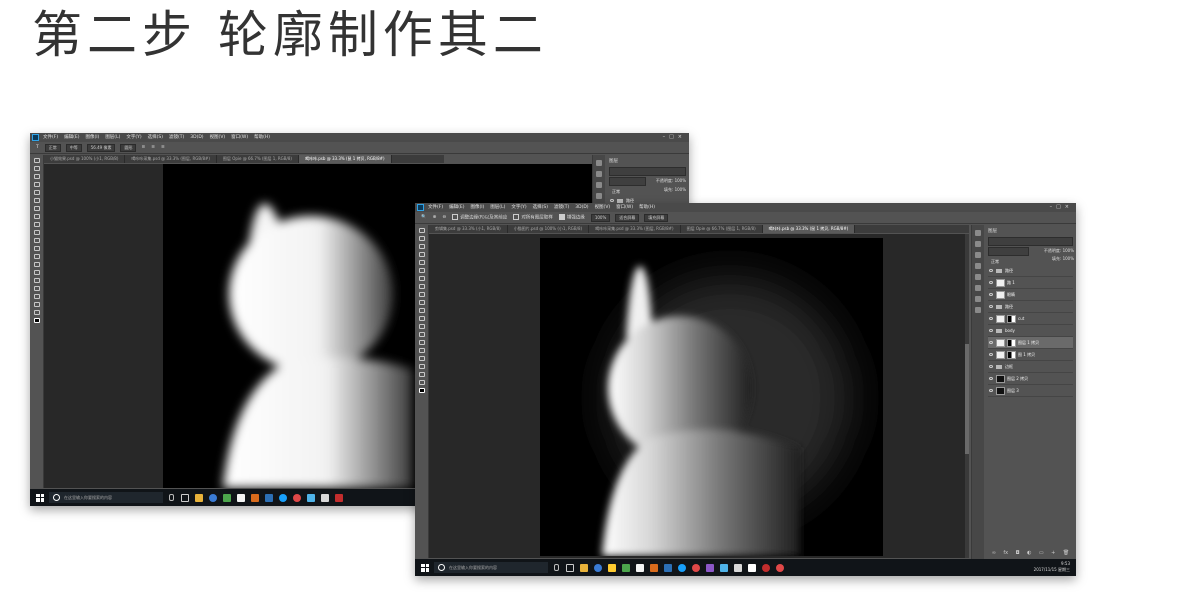 Image resolution: width=1179 pixels, height=600 pixels. What do you see at coordinates (809, 229) in the screenshot?
I see `tab-document-active: 喝咔咔.psb @ 33.3% (鼠 1 拷贝, RGB/8#)` at bounding box center [809, 229].